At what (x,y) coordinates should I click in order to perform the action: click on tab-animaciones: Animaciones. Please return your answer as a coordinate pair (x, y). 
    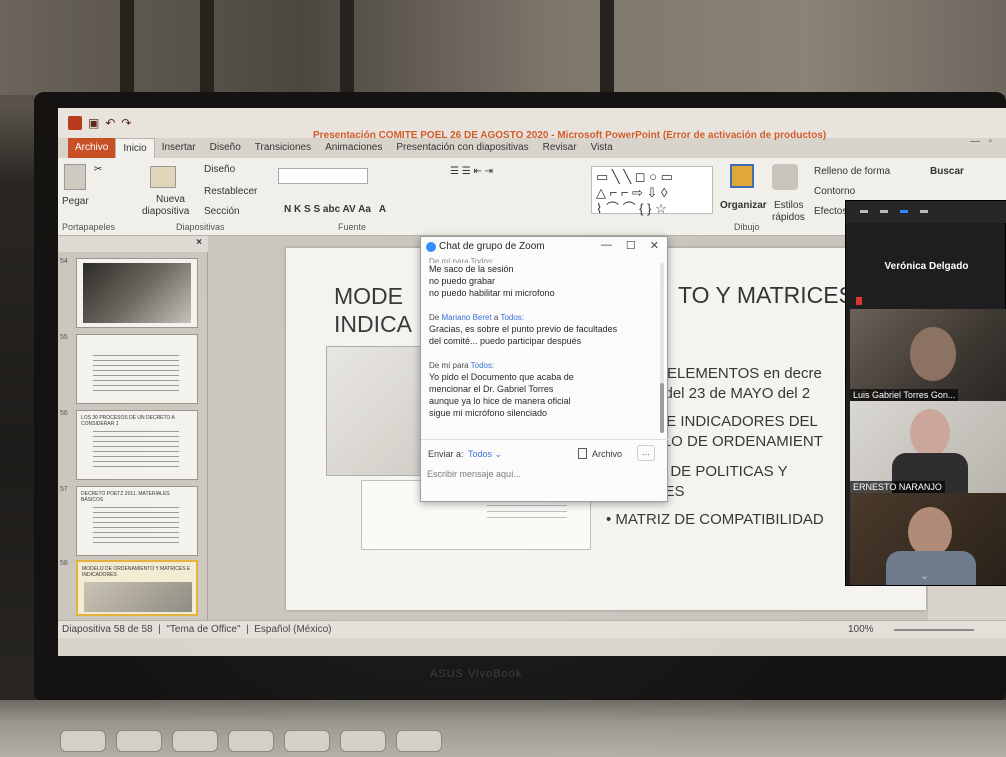
    Looking at the image, I should click on (353, 148).